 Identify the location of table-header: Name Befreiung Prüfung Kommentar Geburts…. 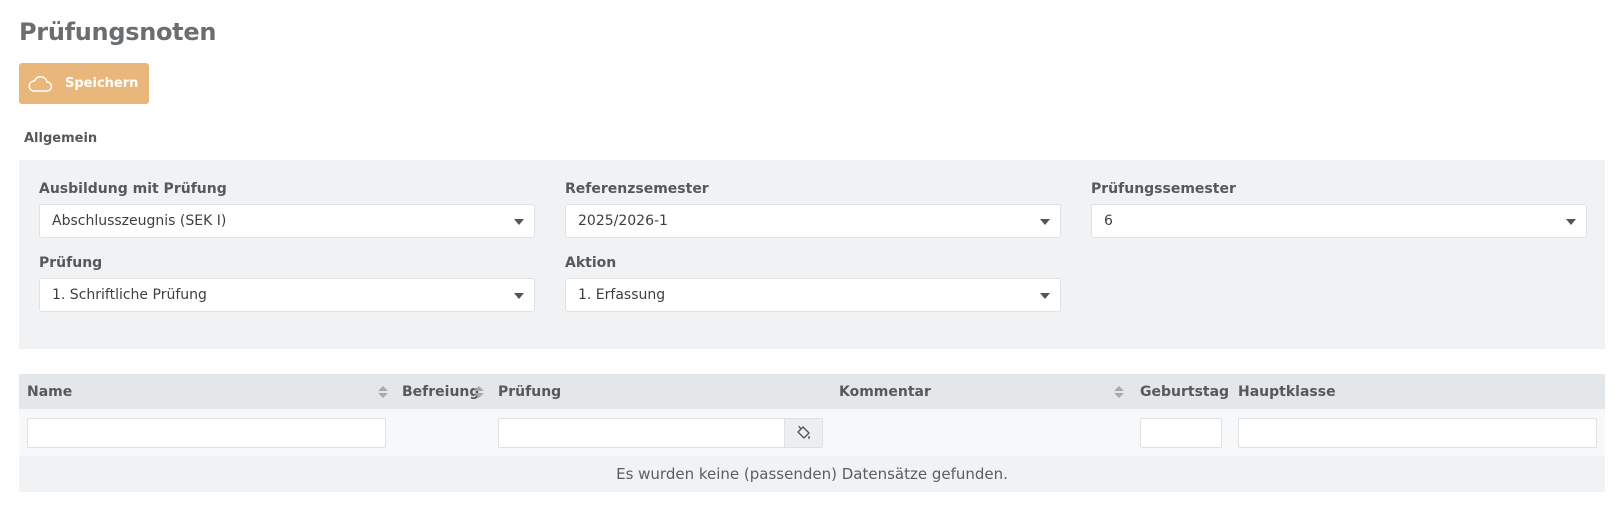
(812, 391).